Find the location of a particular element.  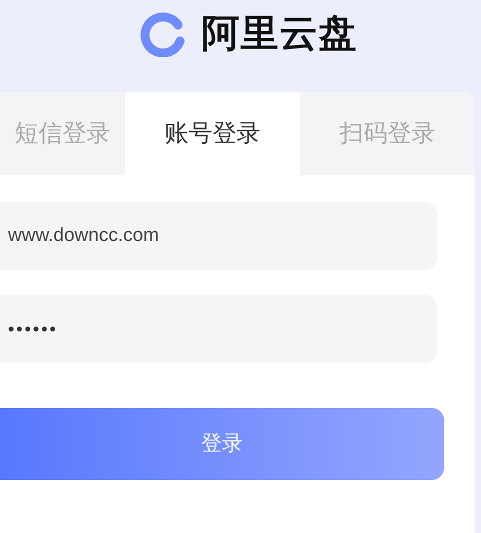

logo-text: 阿里云盘 is located at coordinates (280, 34).